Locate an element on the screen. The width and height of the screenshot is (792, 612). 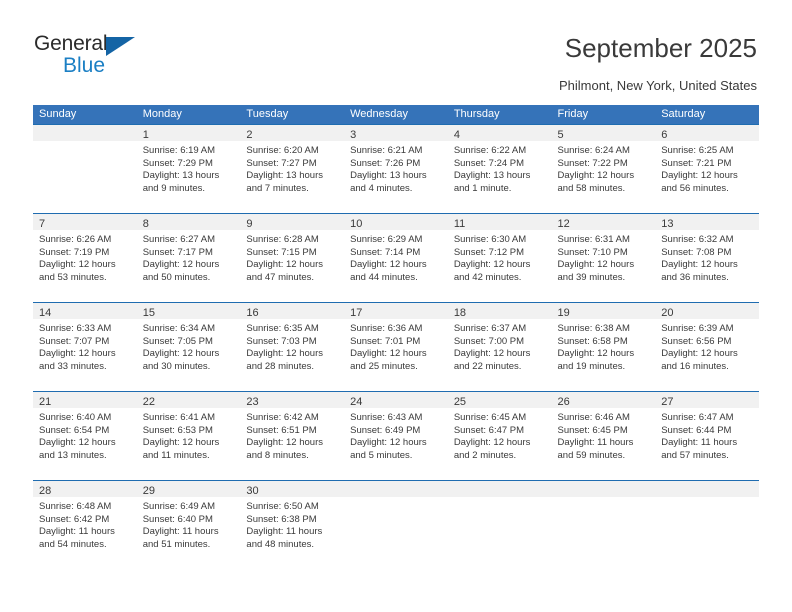
day-number: 24 is located at coordinates (356, 402).